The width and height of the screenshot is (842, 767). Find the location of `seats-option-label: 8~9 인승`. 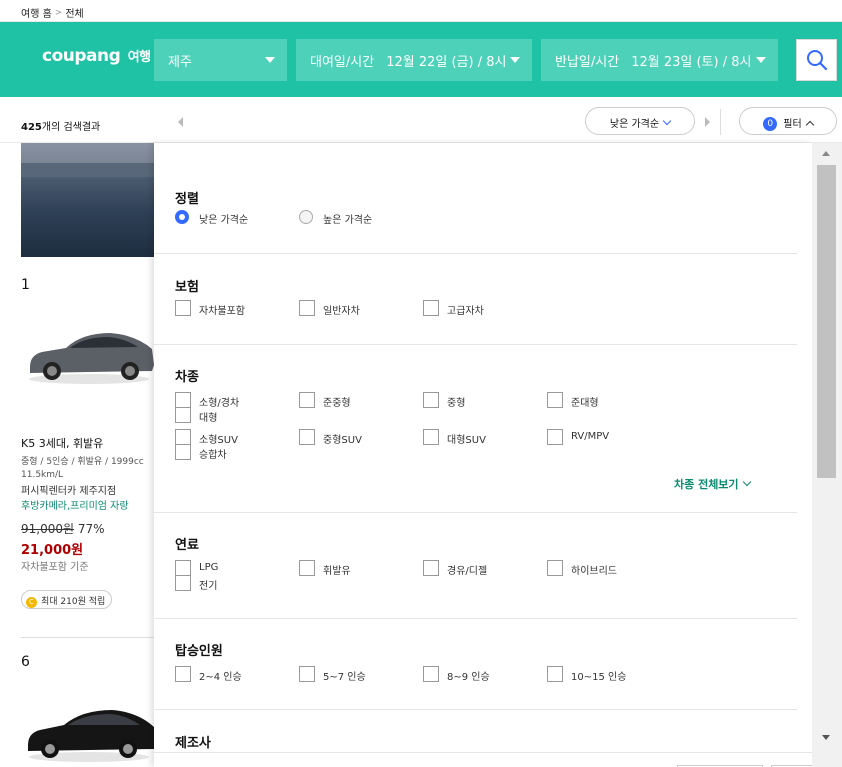

seats-option-label: 8~9 인승 is located at coordinates (468, 677).